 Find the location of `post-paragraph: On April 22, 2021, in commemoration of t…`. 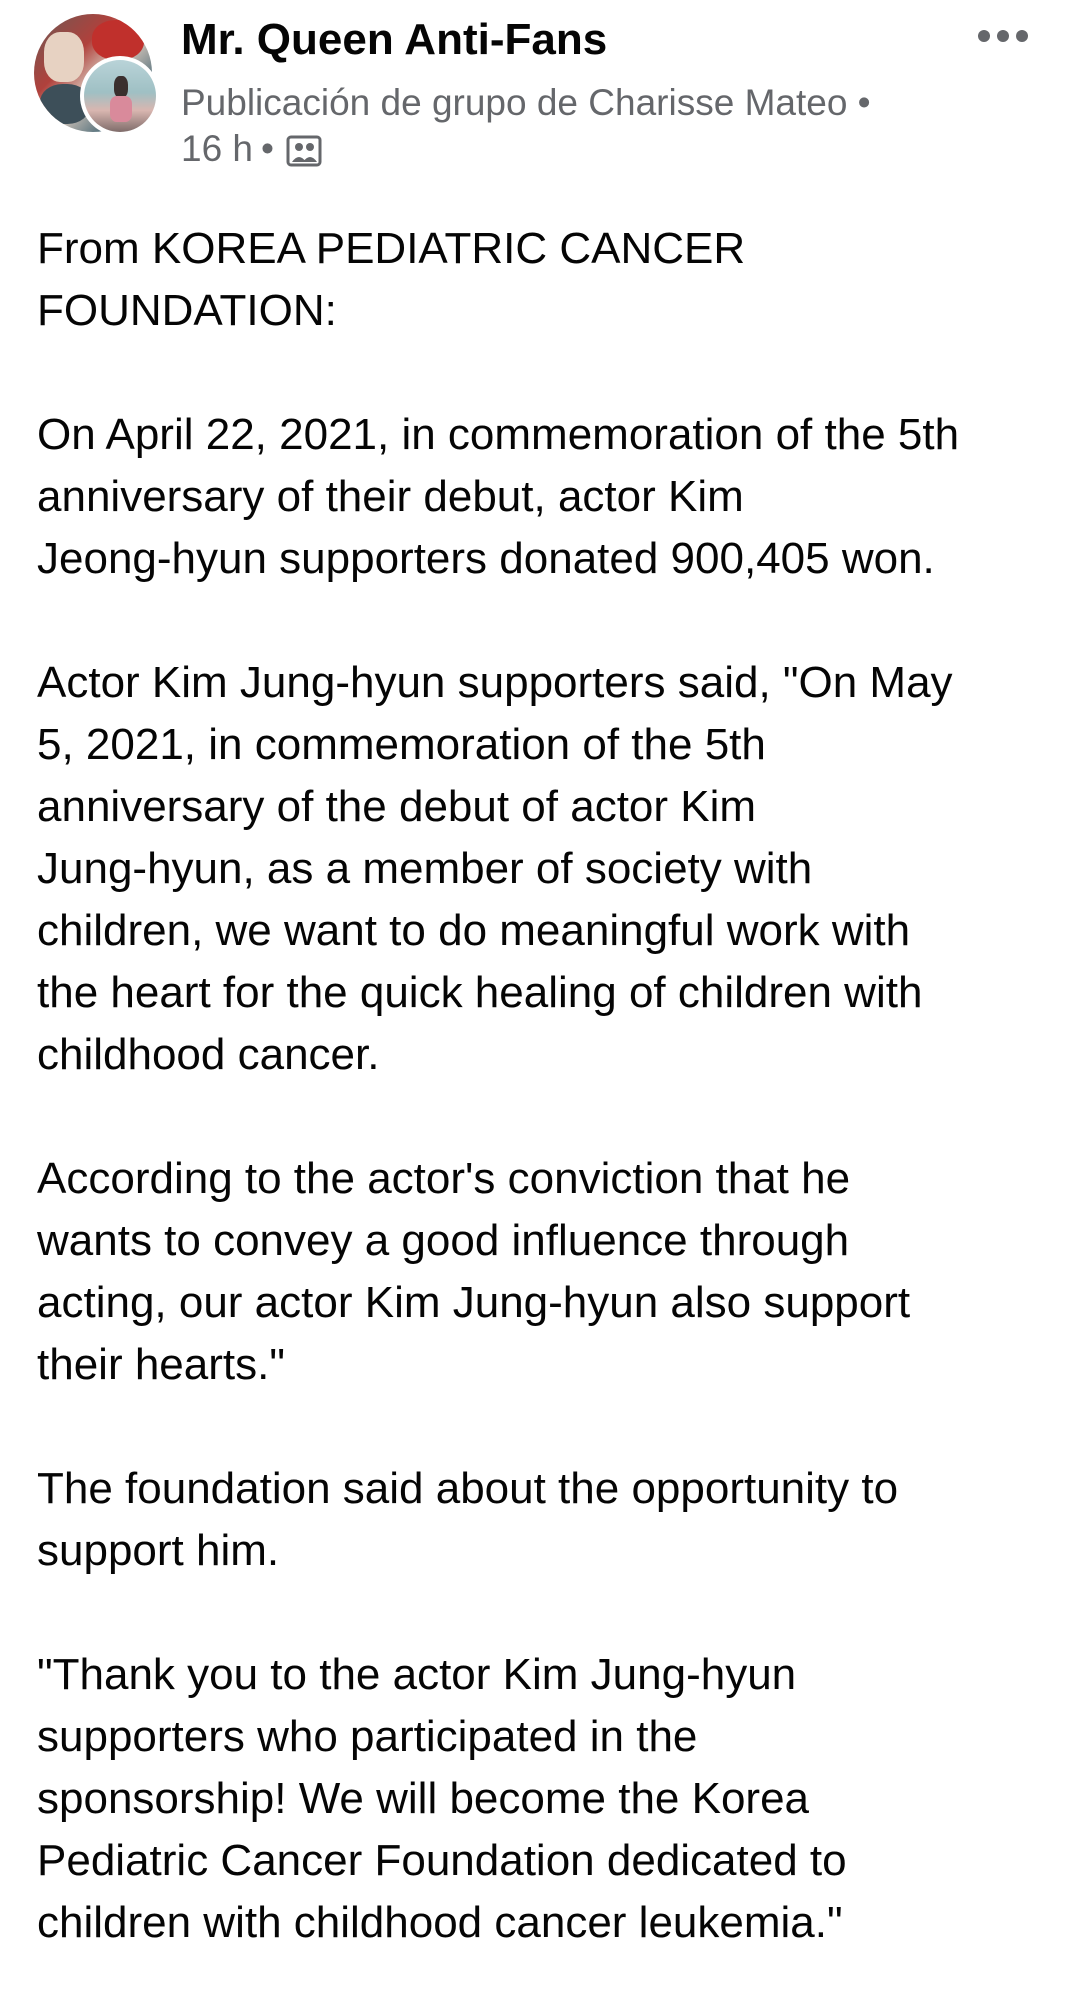

post-paragraph: On April 22, 2021, in commemoration of t… is located at coordinates (498, 496).